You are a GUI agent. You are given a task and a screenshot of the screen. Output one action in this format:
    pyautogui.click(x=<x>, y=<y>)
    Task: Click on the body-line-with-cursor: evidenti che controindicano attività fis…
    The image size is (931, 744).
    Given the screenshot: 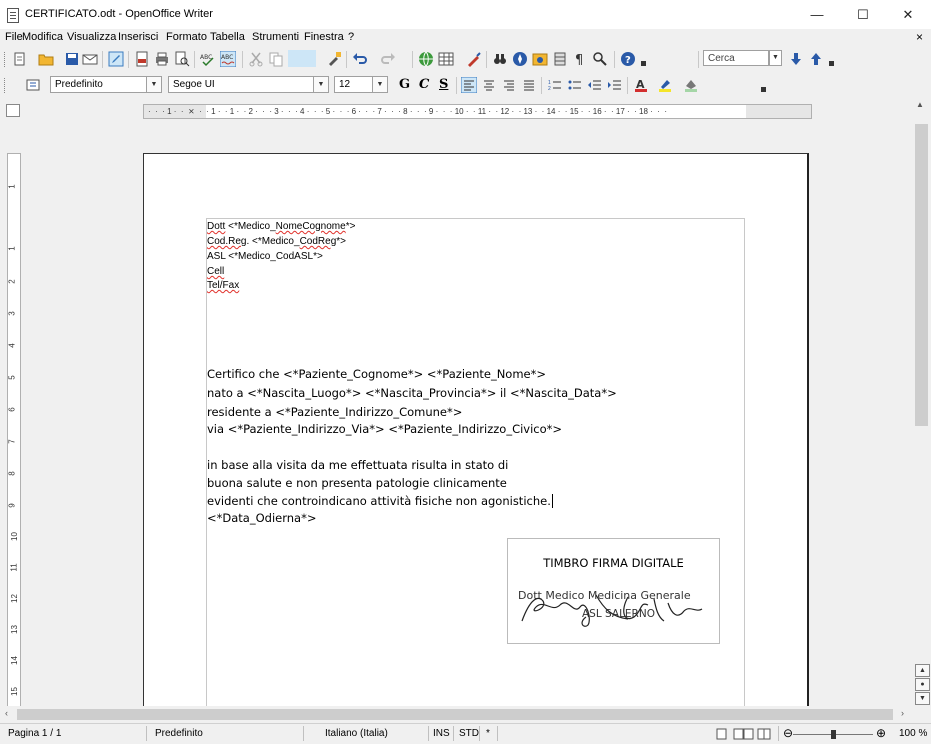 What is the action you would take?
    pyautogui.click(x=380, y=501)
    